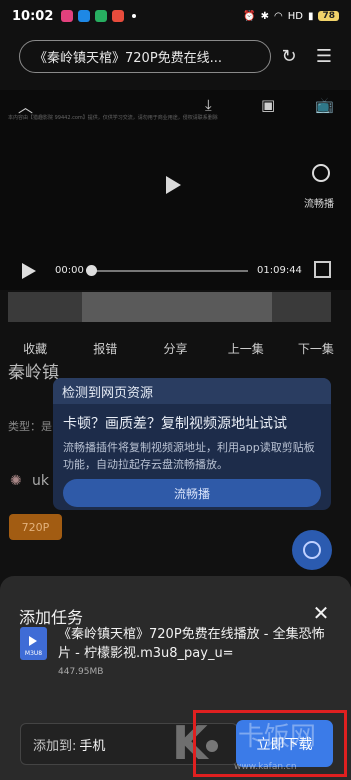 The width and height of the screenshot is (351, 780). Describe the element at coordinates (270, 743) in the screenshot. I see `highlight-box` at that location.